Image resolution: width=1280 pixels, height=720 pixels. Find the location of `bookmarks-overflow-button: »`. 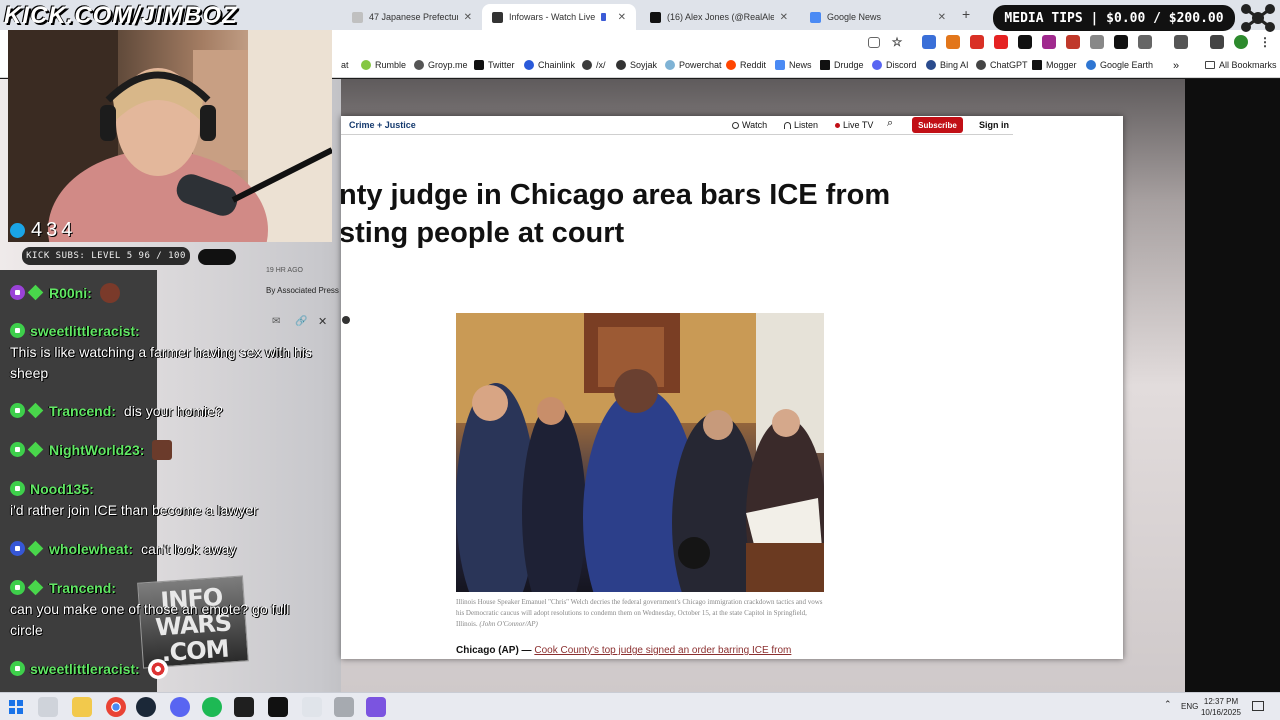

bookmarks-overflow-button: » is located at coordinates (1176, 66).